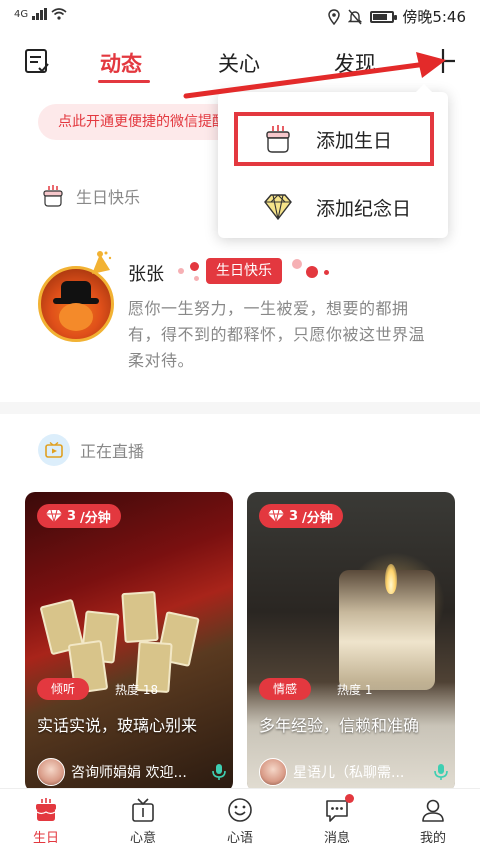  I want to click on smile-icon, so click(240, 810).